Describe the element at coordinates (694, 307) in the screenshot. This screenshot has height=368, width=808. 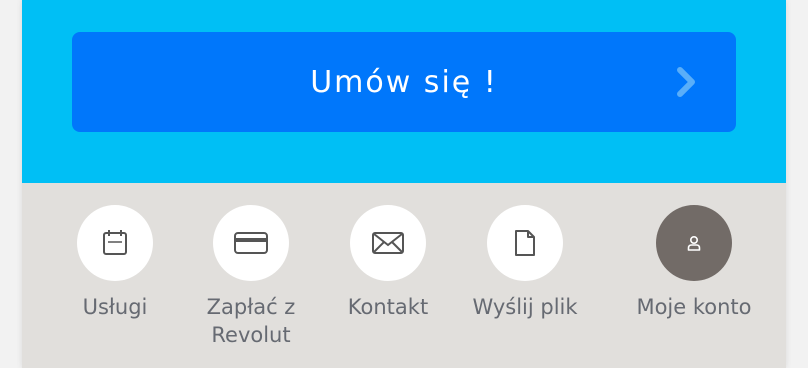
I see `nav-label-account: Moje konto` at that location.